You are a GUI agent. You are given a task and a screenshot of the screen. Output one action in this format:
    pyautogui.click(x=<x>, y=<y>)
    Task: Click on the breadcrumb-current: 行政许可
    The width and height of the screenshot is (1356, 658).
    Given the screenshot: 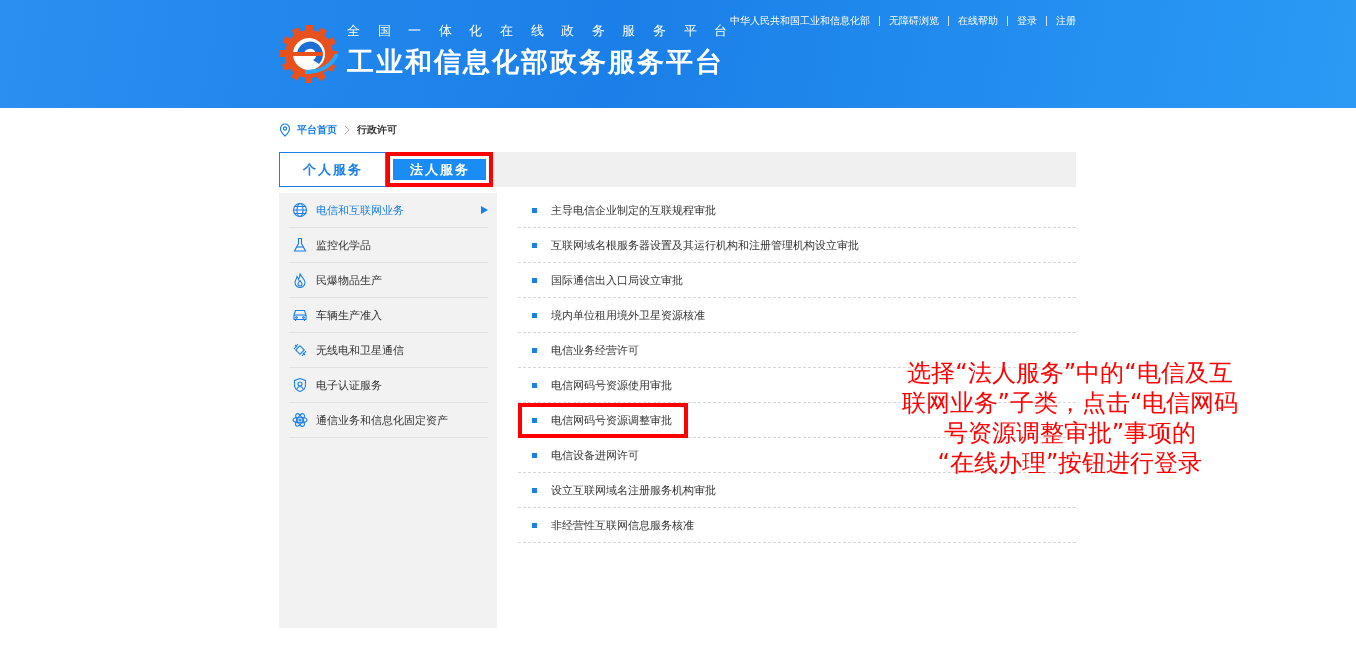 What is the action you would take?
    pyautogui.click(x=377, y=130)
    